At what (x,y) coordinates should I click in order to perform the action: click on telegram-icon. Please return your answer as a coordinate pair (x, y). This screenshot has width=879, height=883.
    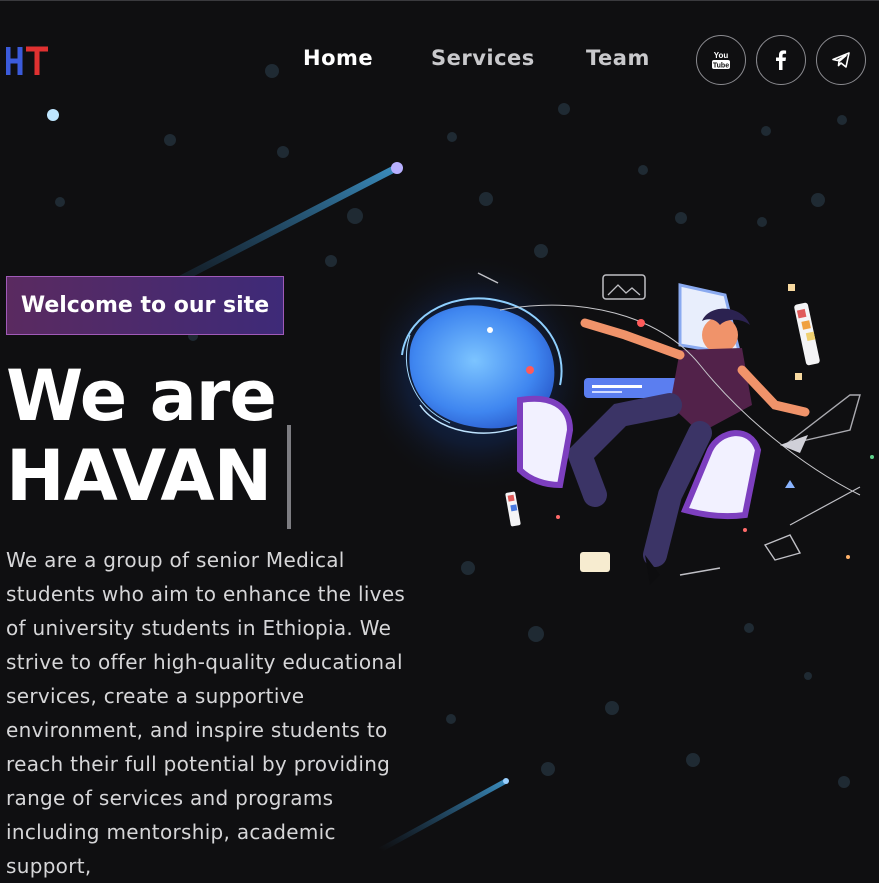
    Looking at the image, I should click on (841, 60).